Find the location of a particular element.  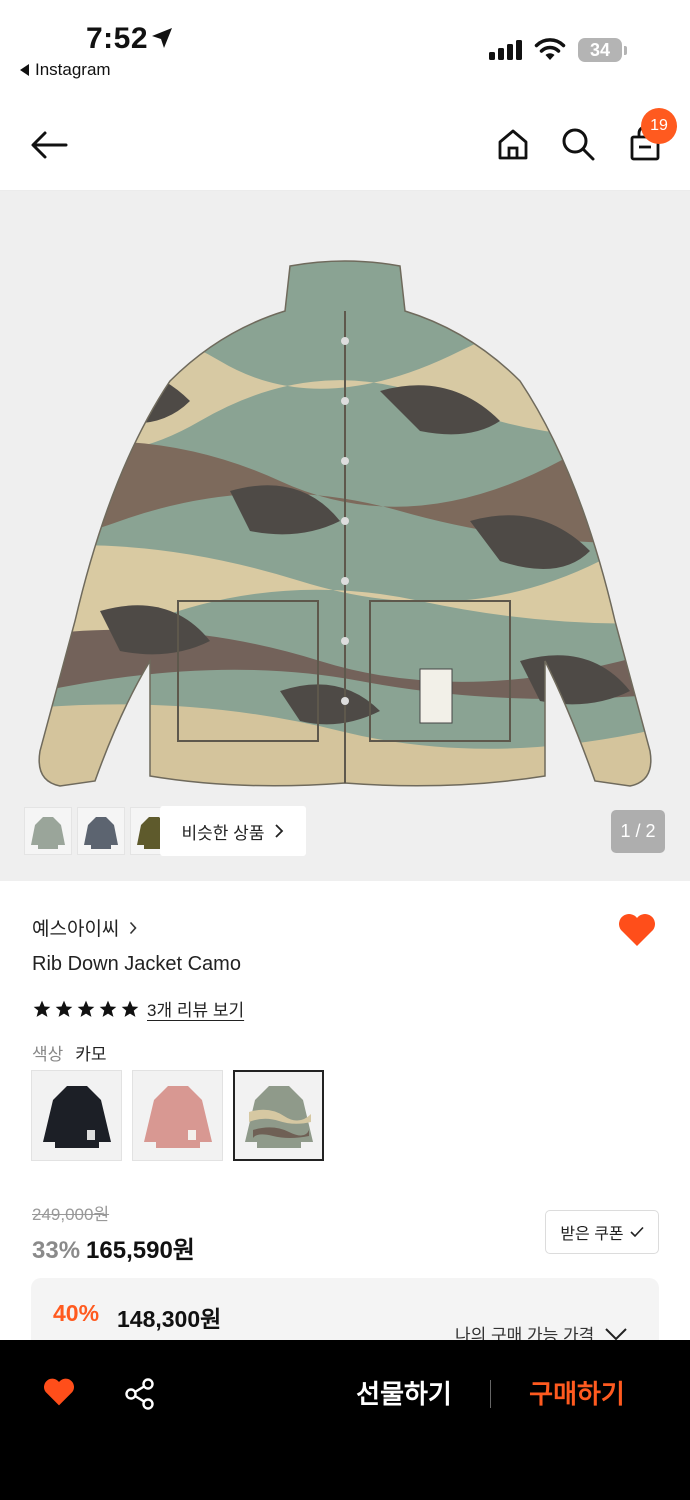

gallery-thumbnails is located at coordinates (101, 831).